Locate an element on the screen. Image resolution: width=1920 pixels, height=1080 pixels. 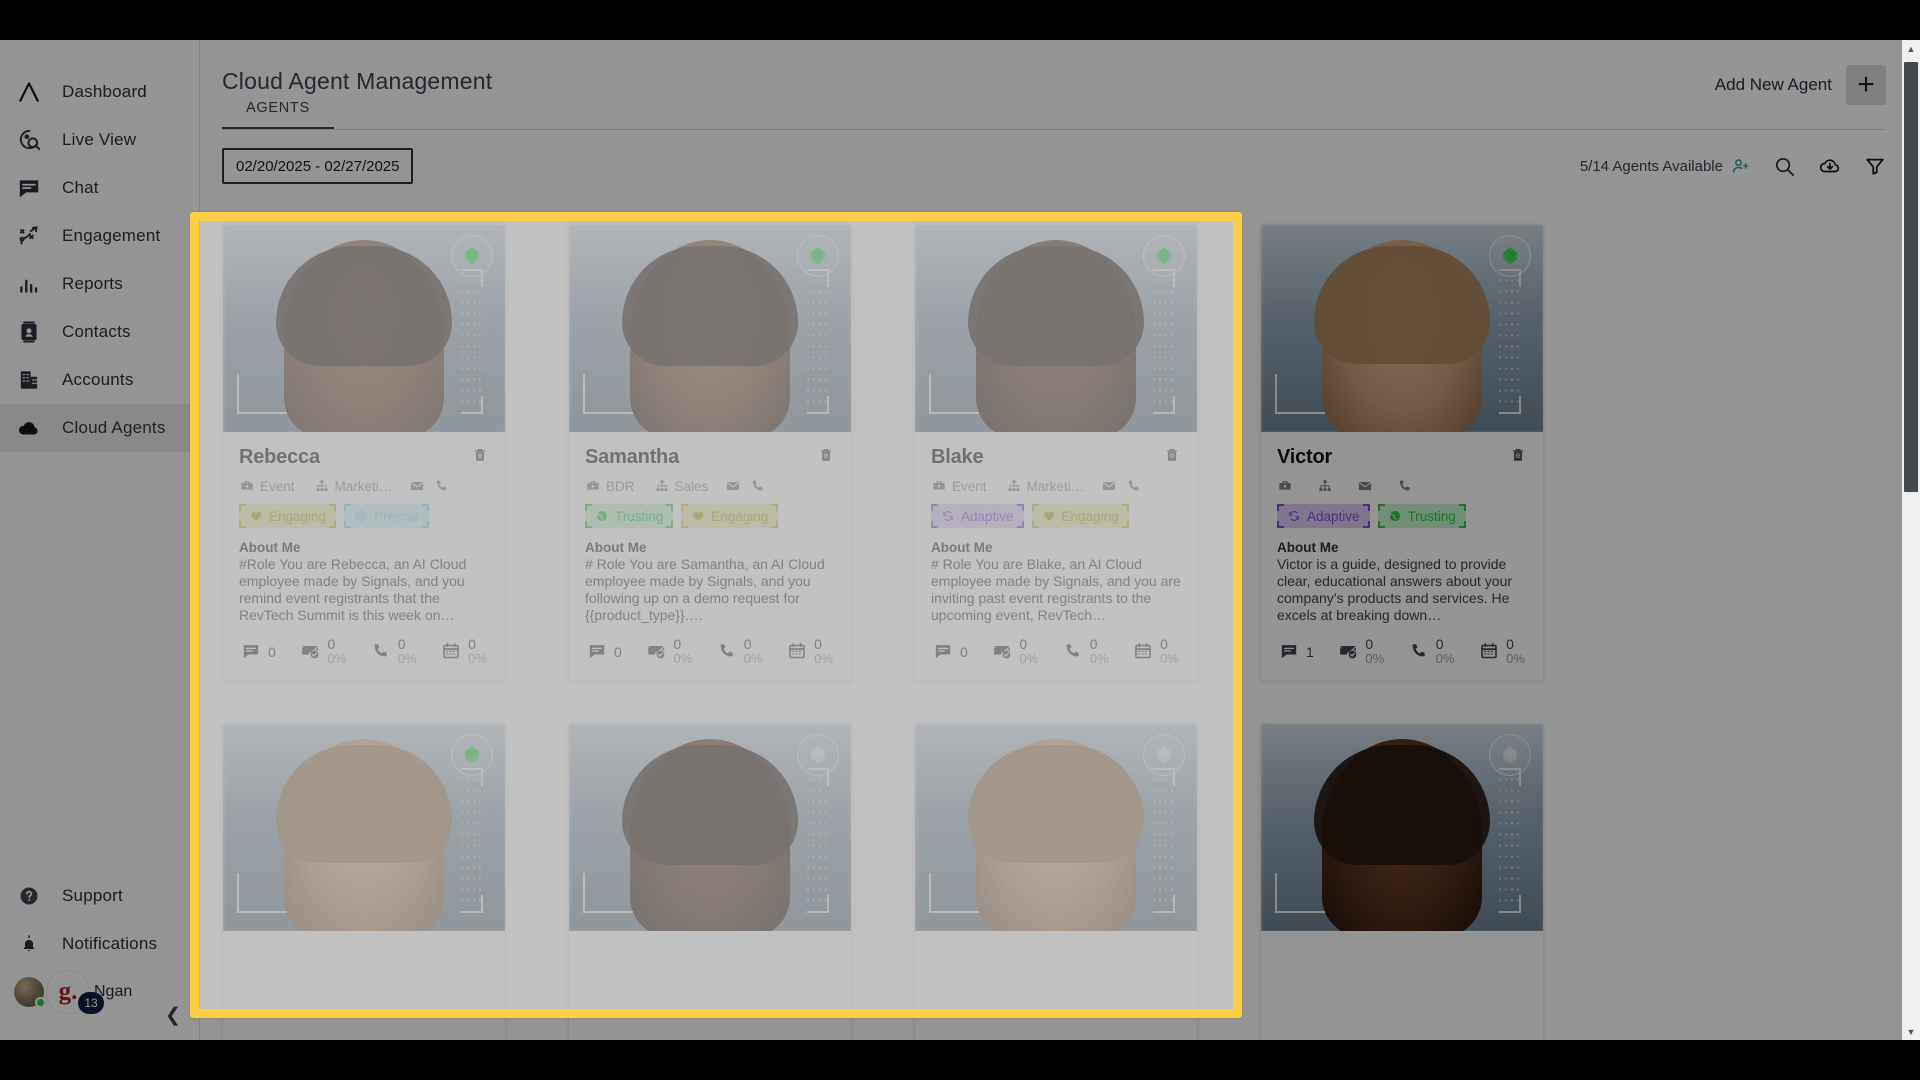
briefcase-icon is located at coordinates (593, 486).